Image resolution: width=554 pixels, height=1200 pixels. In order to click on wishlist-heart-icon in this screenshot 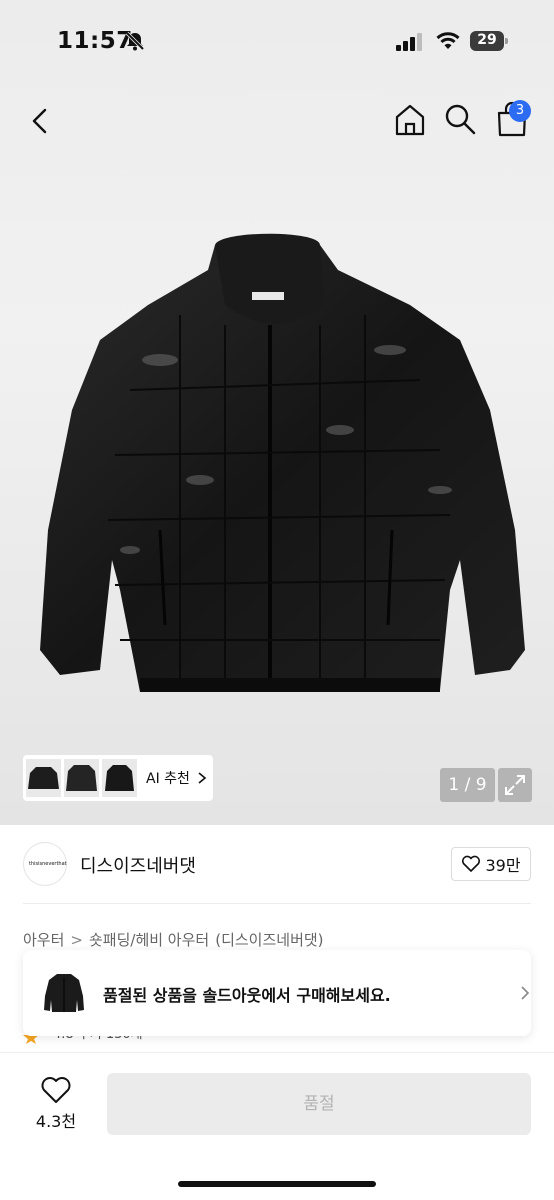, I will do `click(56, 1090)`.